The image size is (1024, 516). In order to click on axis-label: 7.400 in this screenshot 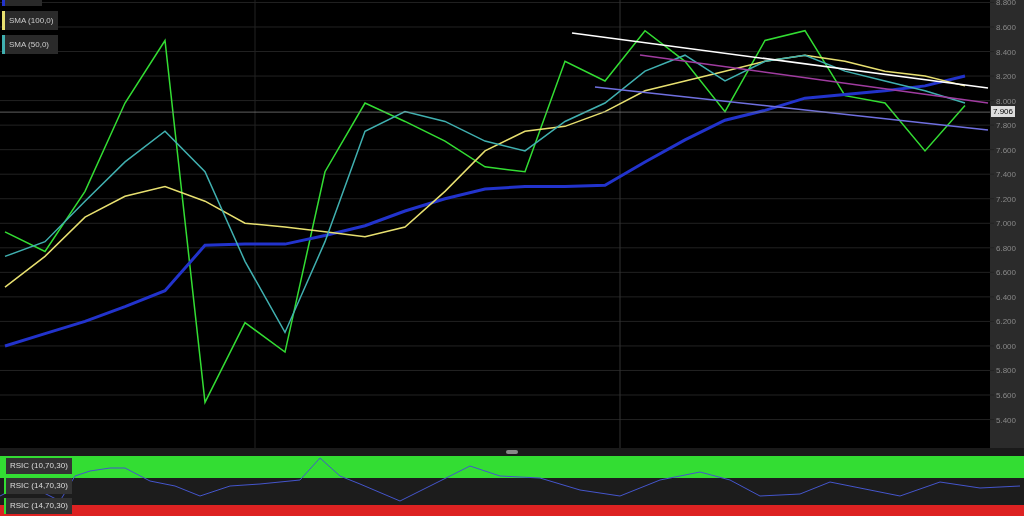, I will do `click(1006, 175)`.